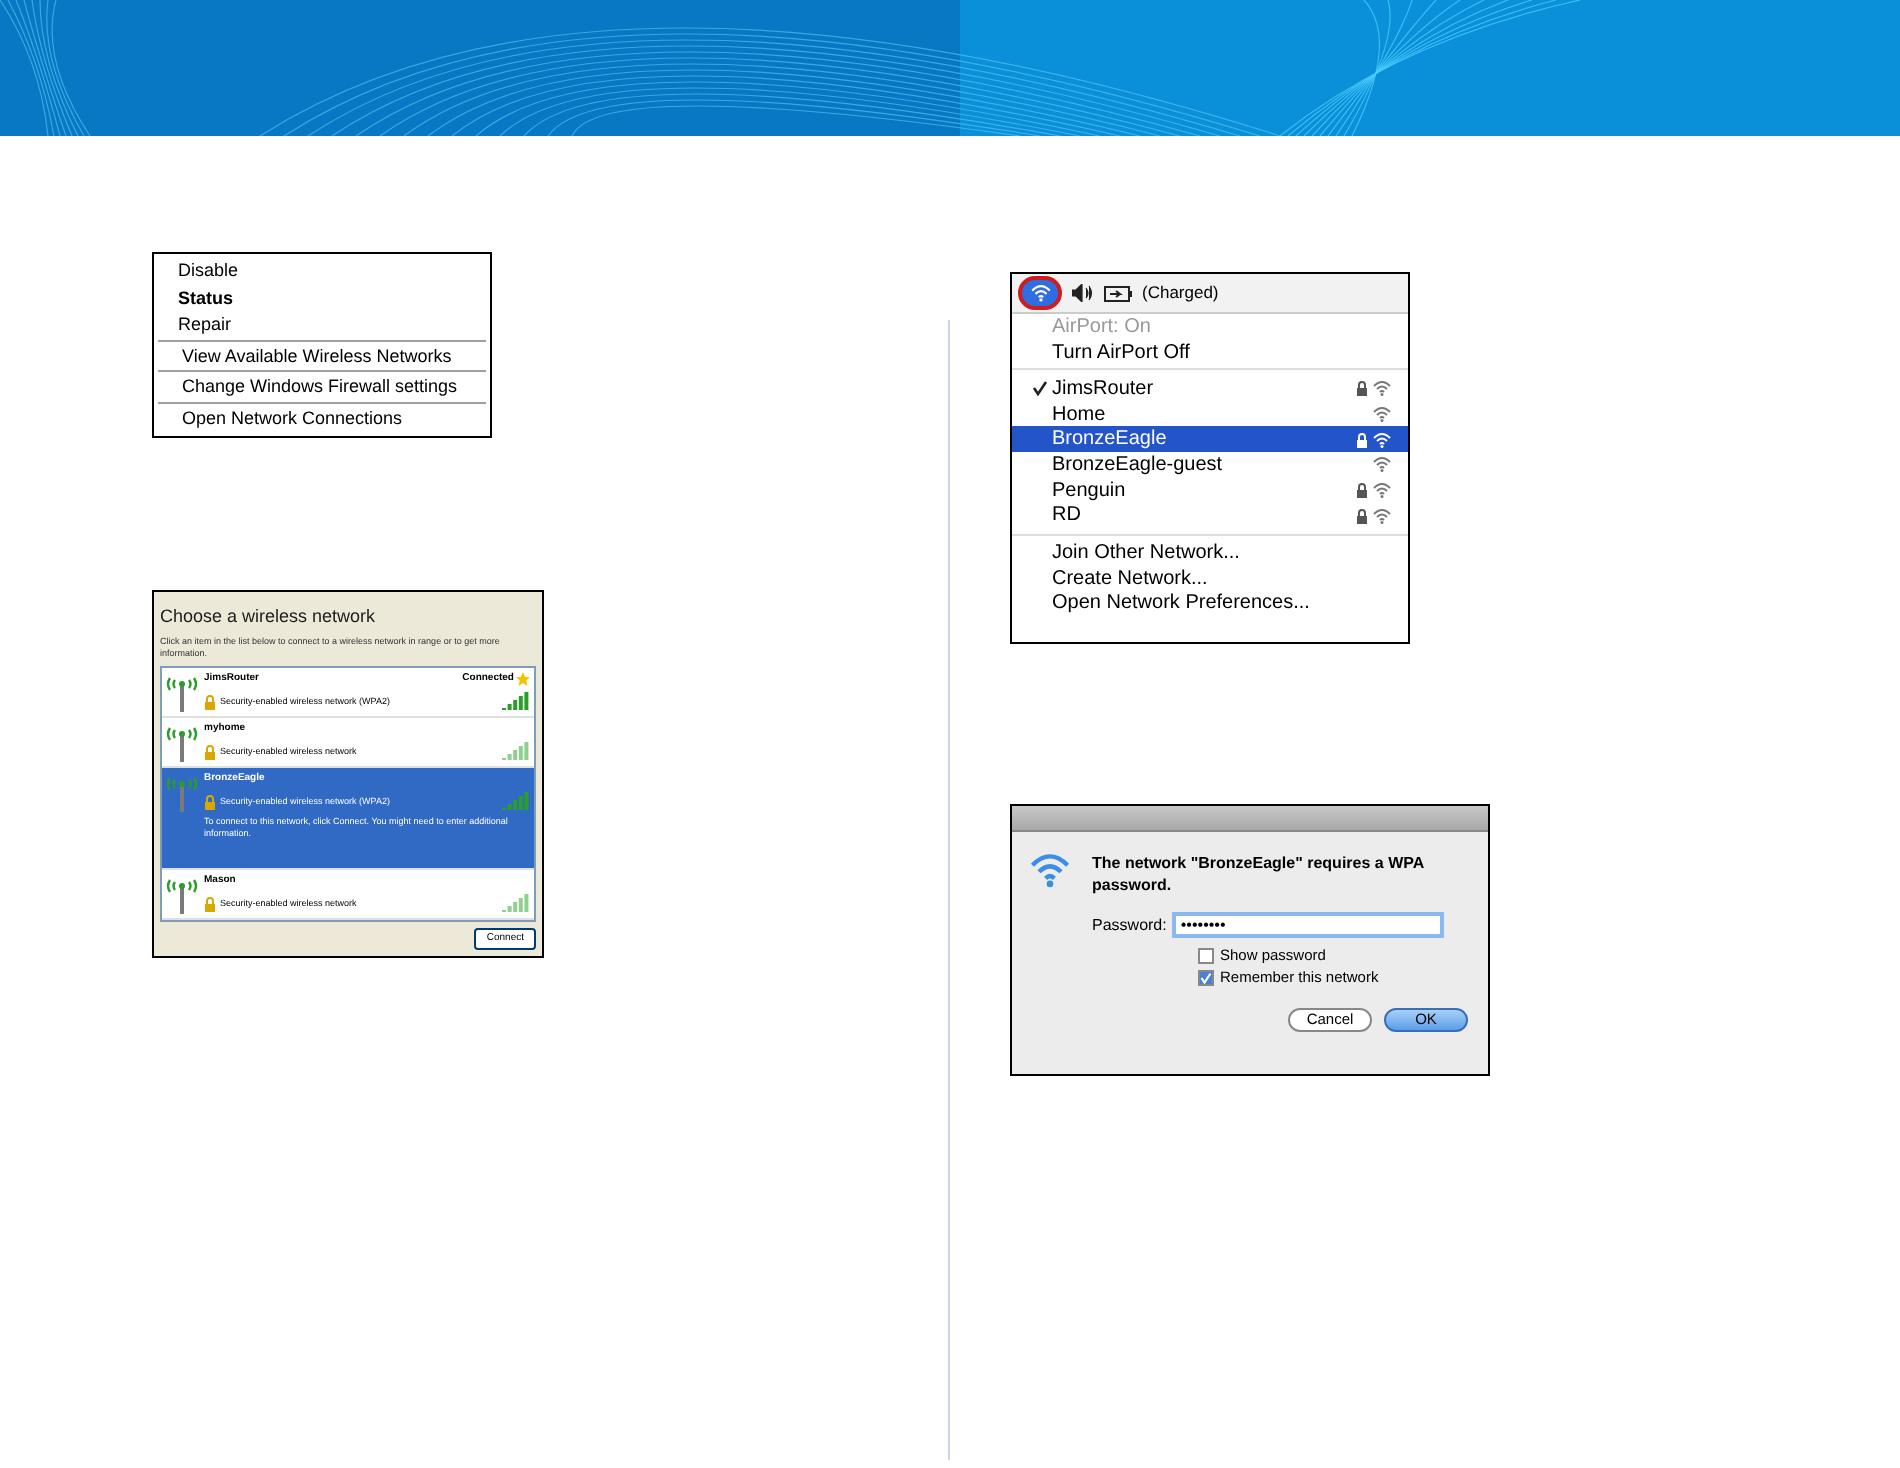  What do you see at coordinates (1110, 440) in the screenshot?
I see `network-name: BronzeEagle` at bounding box center [1110, 440].